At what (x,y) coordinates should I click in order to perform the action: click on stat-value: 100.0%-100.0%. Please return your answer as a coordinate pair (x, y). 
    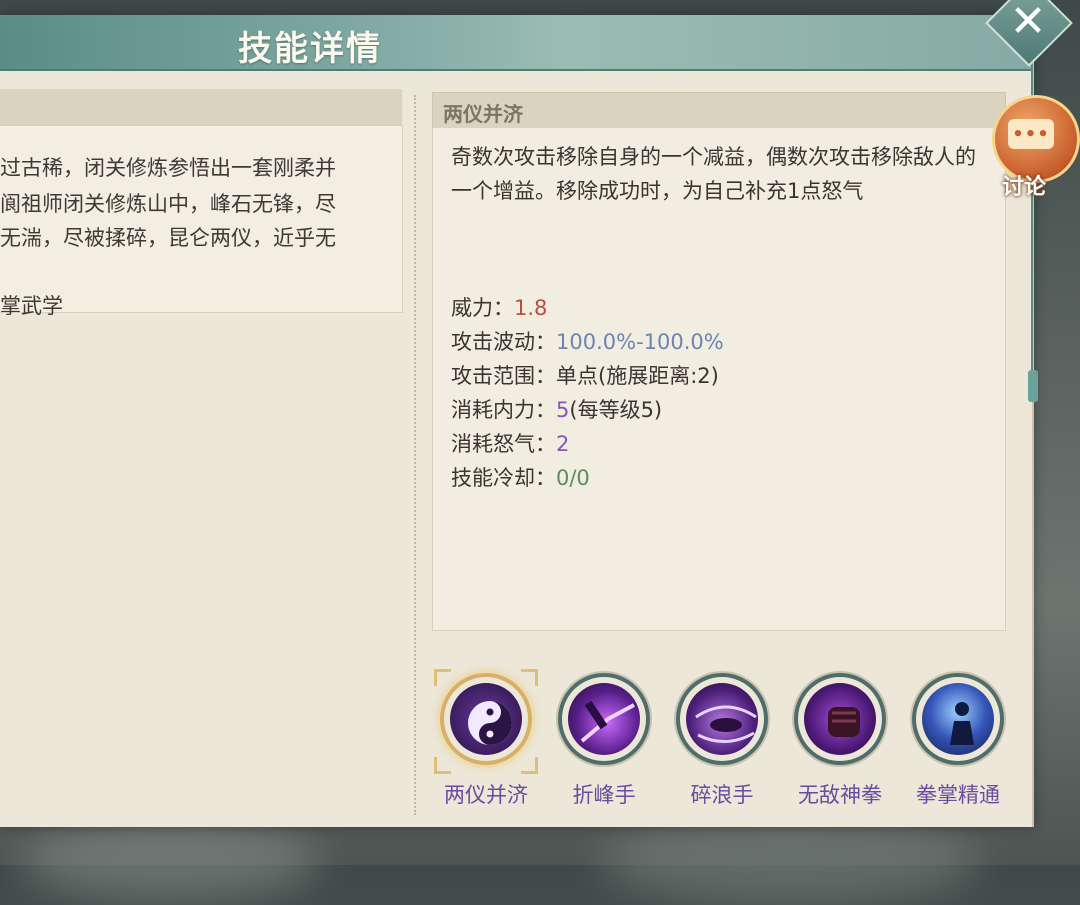
    Looking at the image, I should click on (640, 342).